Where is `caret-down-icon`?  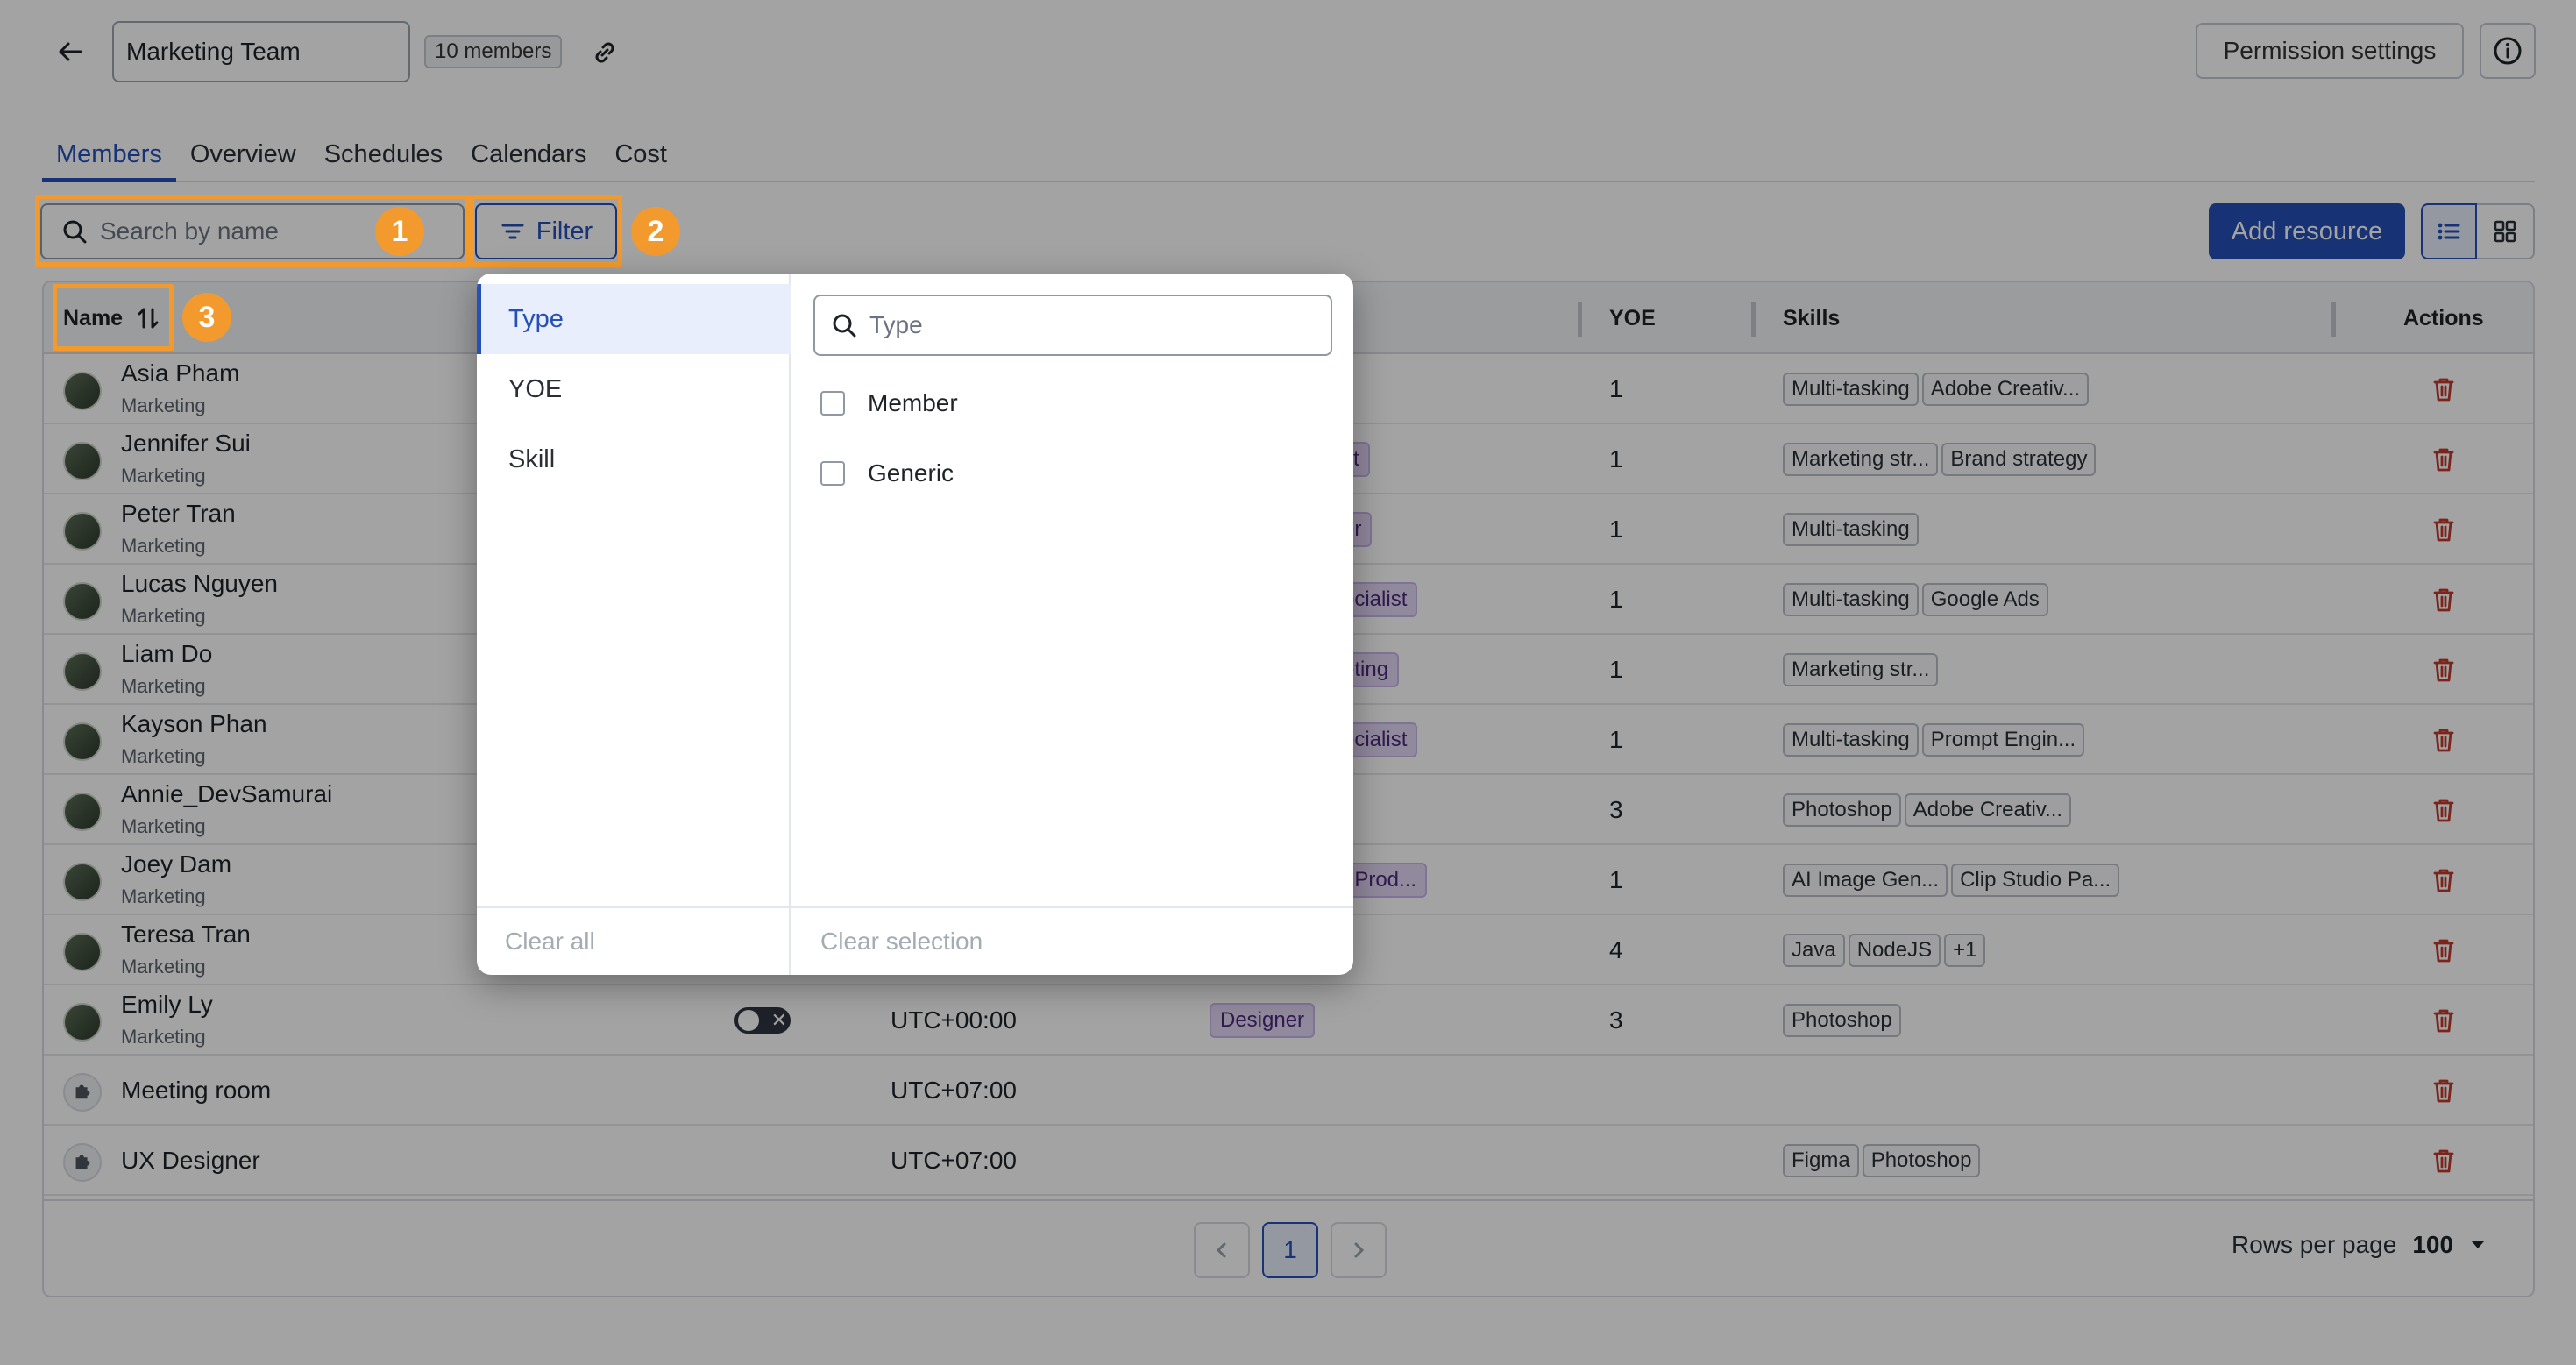
caret-down-icon is located at coordinates (2478, 1244).